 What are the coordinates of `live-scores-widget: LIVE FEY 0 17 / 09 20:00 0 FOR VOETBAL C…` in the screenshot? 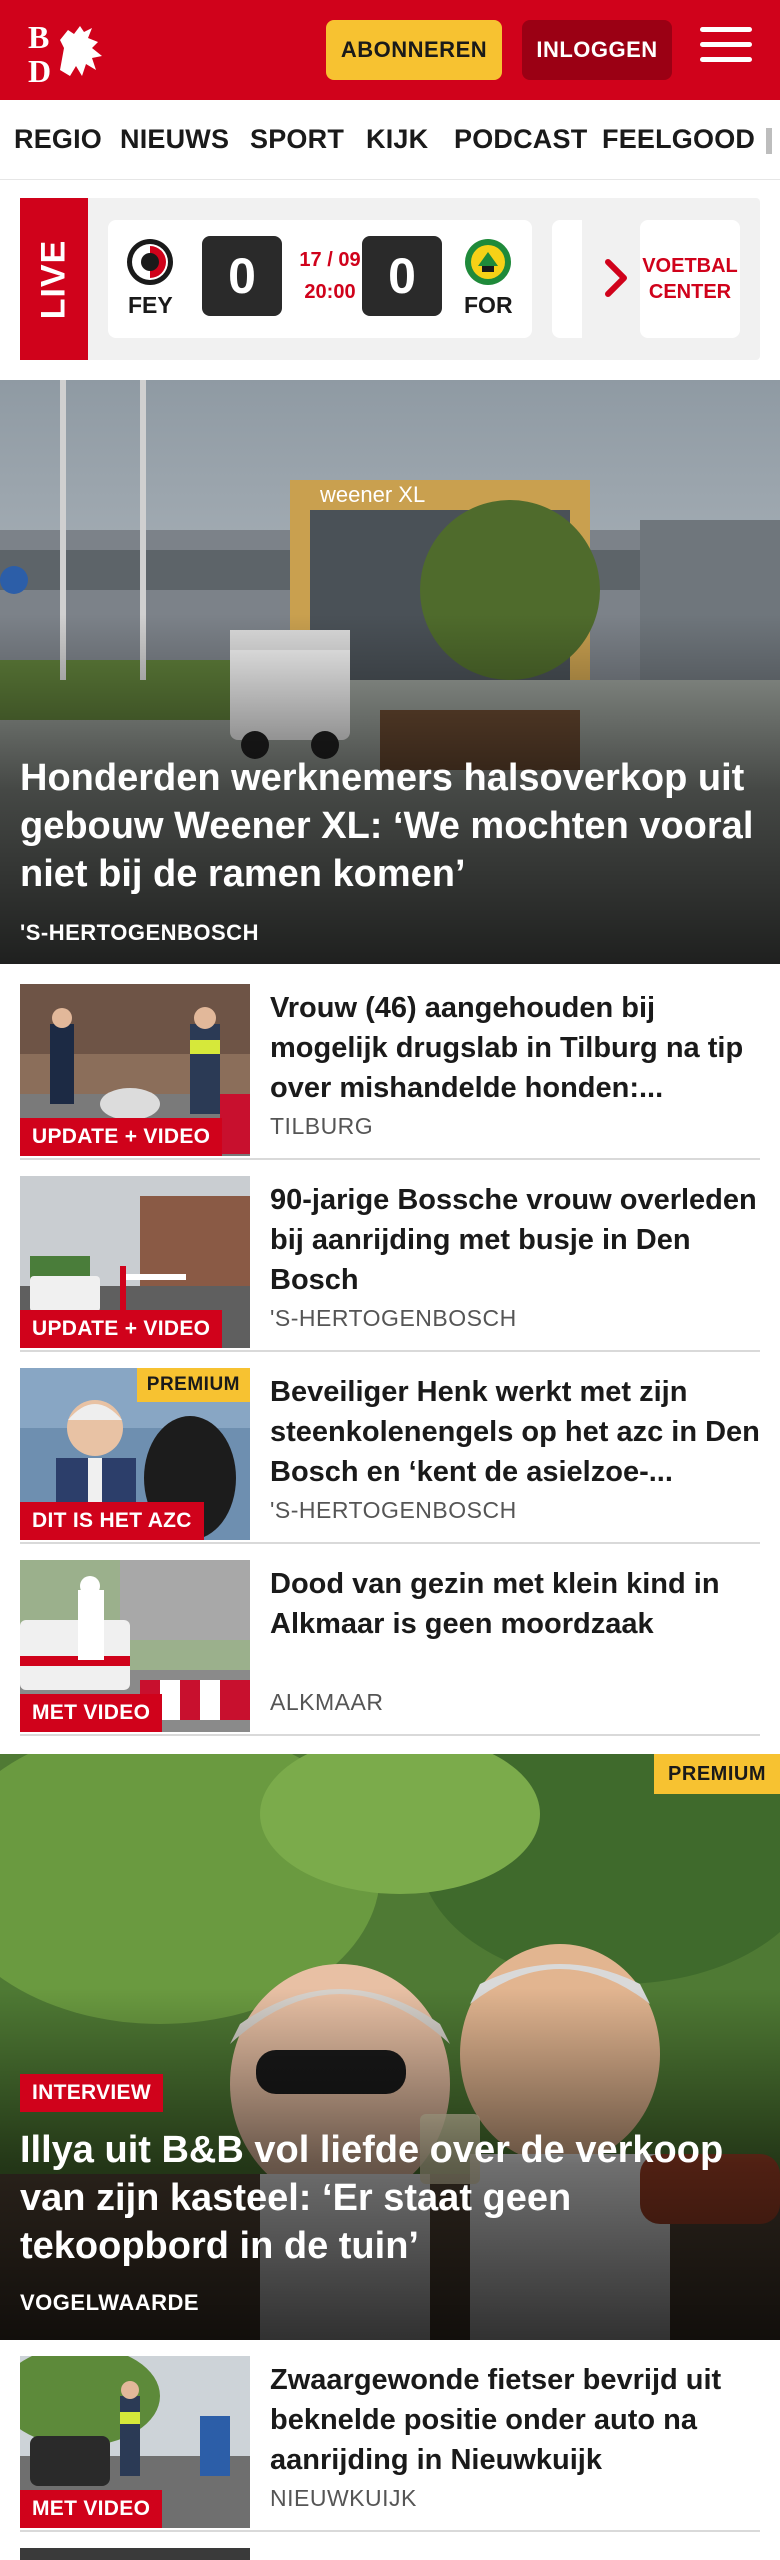 It's located at (390, 279).